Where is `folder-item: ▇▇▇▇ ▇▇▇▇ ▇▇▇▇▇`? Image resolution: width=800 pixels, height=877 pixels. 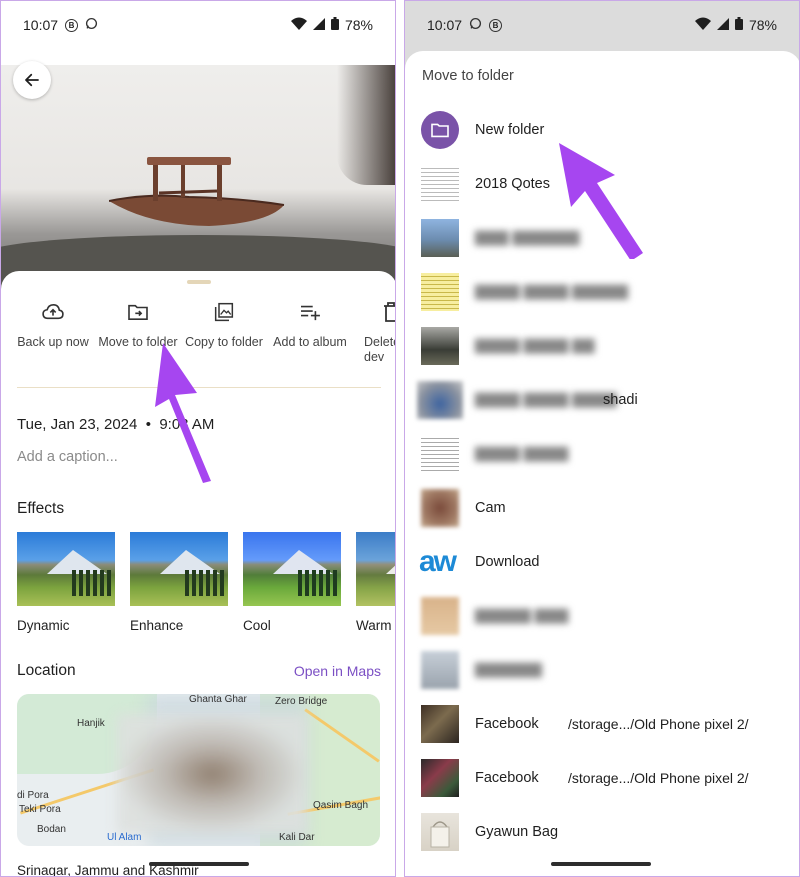
folder-item: ▇▇▇▇ ▇▇▇▇ ▇▇▇▇▇ is located at coordinates (602, 292).